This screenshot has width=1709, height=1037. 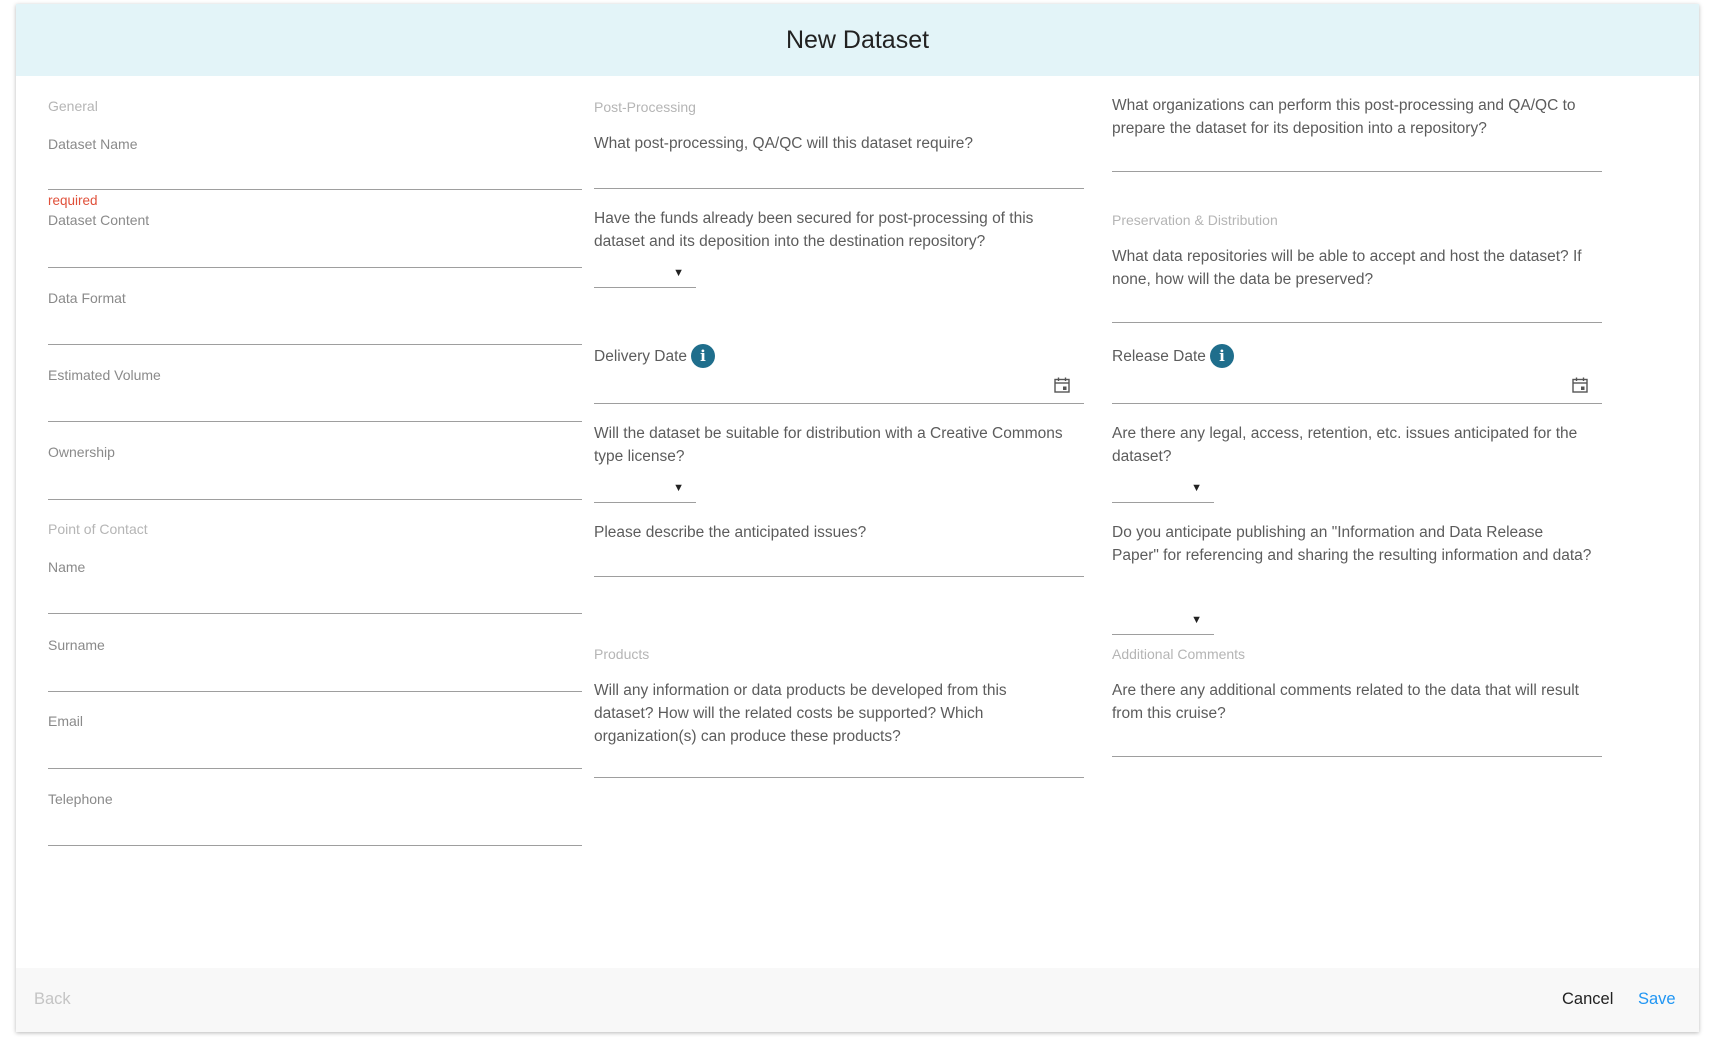 What do you see at coordinates (315, 499) in the screenshot?
I see `ownership-field` at bounding box center [315, 499].